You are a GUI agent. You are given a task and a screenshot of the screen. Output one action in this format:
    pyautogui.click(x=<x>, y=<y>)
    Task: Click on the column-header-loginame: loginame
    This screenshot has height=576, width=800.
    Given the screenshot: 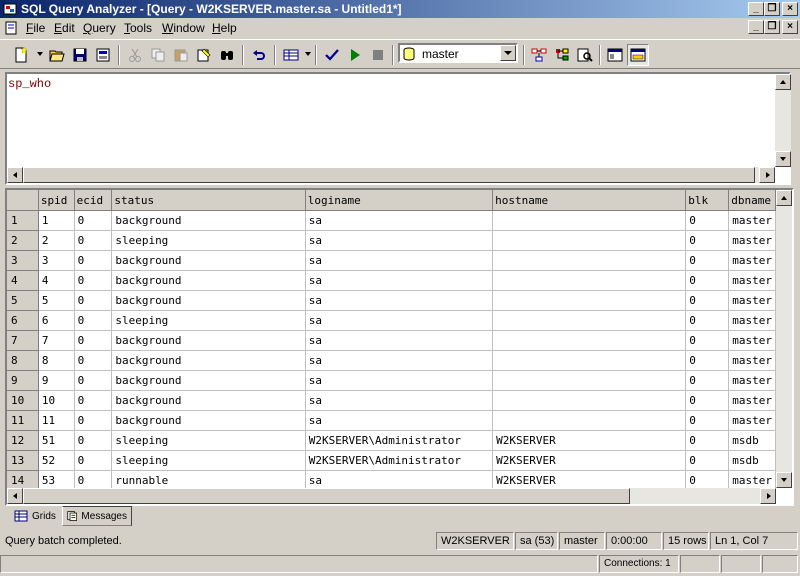 What is the action you would take?
    pyautogui.click(x=399, y=200)
    